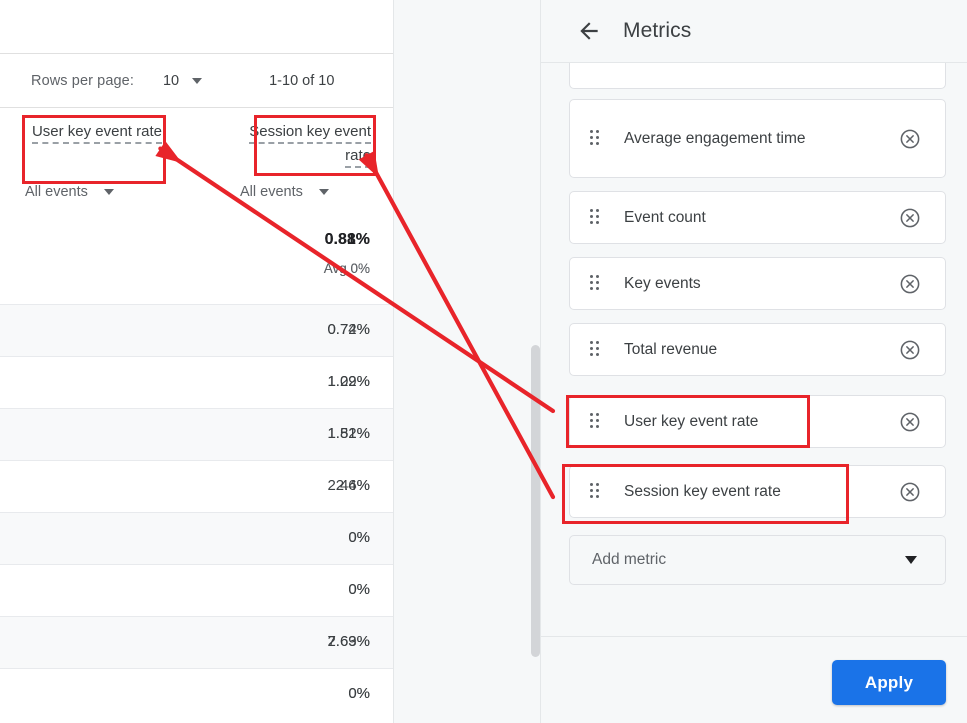 Image resolution: width=967 pixels, height=723 pixels. I want to click on metric-label: Session key event rate, so click(702, 491).